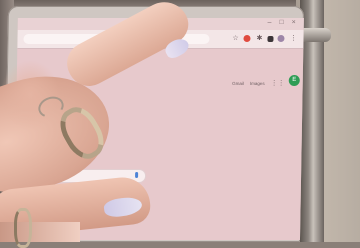  I want to click on minimize-button: –, so click(269, 22).